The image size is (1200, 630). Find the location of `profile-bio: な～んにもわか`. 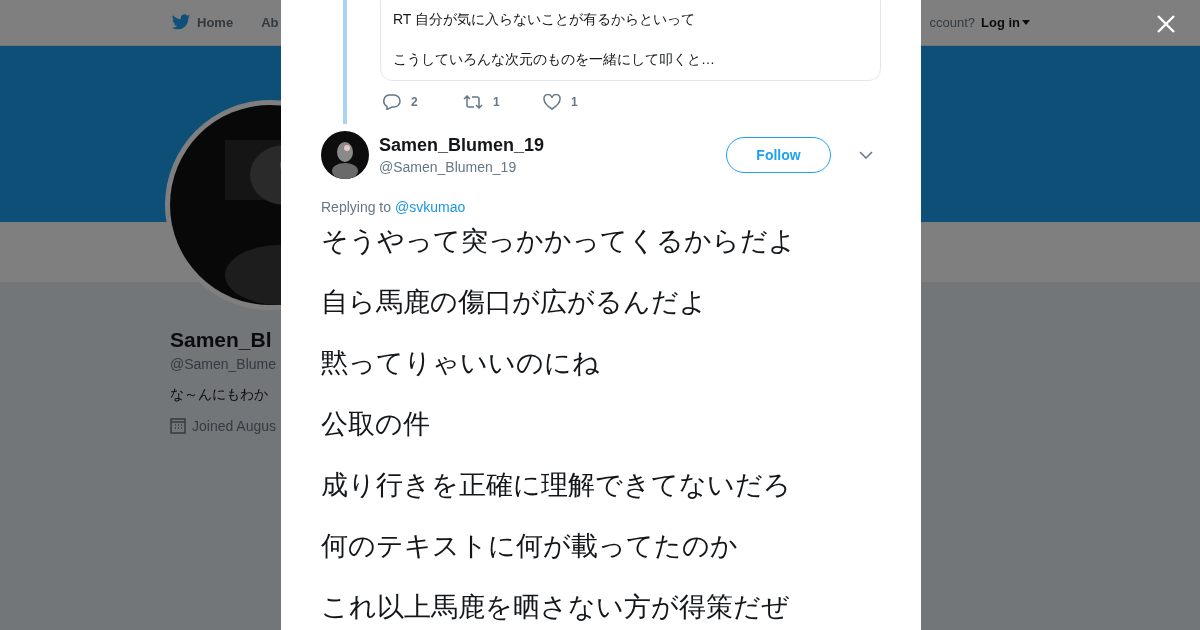

profile-bio: な～んにもわか is located at coordinates (219, 395).